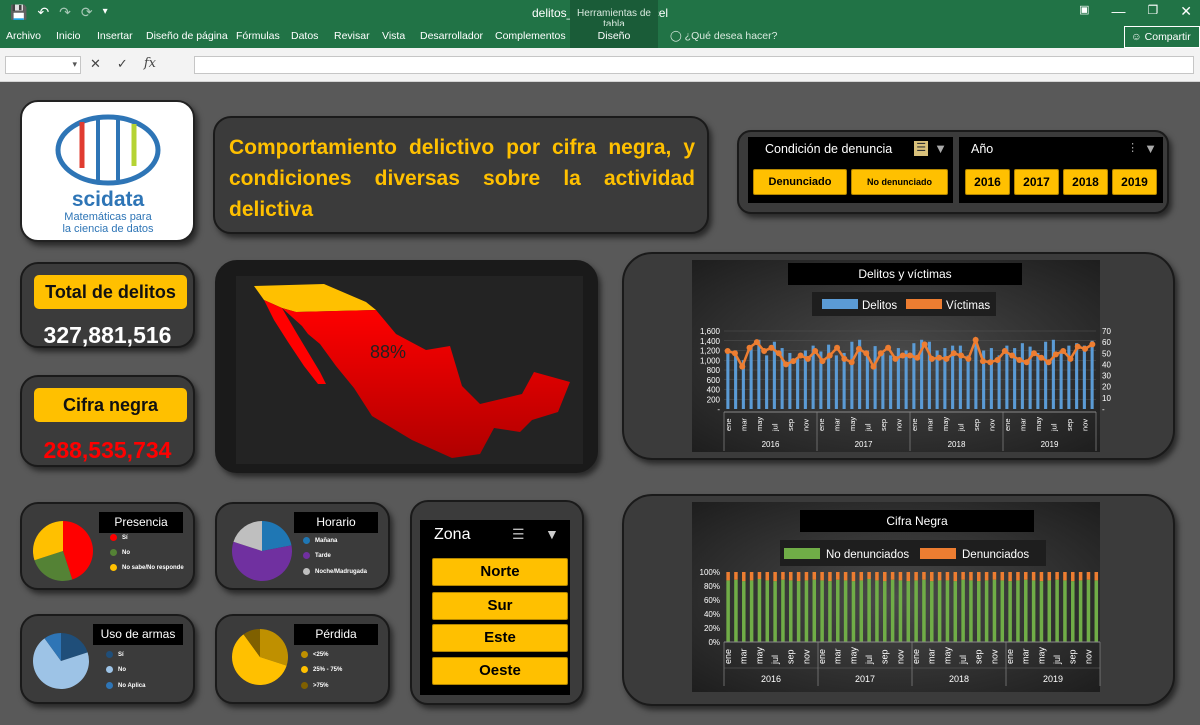  I want to click on function-icon: fx, so click(150, 64).